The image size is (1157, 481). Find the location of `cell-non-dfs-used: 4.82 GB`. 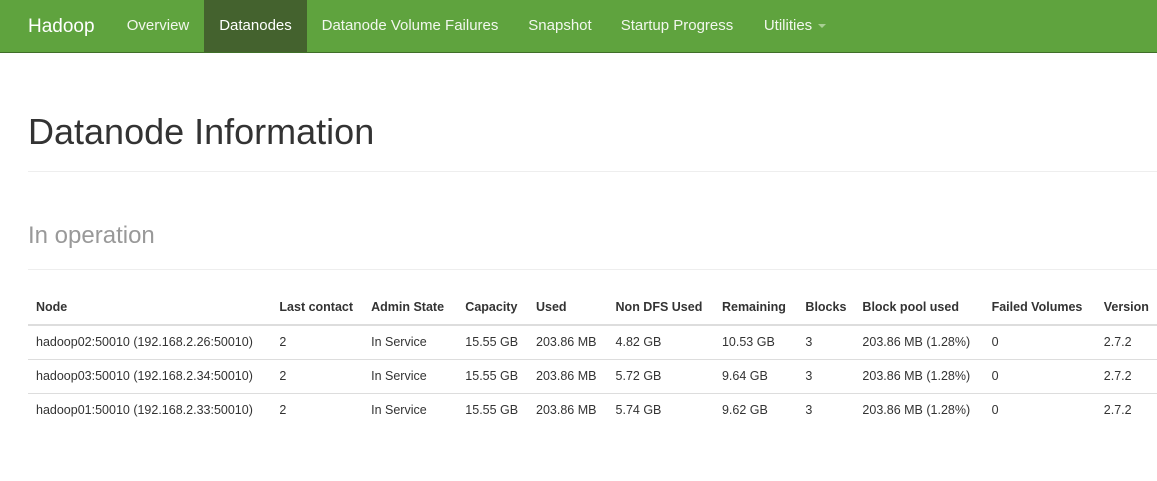

cell-non-dfs-used: 4.82 GB is located at coordinates (660, 342).